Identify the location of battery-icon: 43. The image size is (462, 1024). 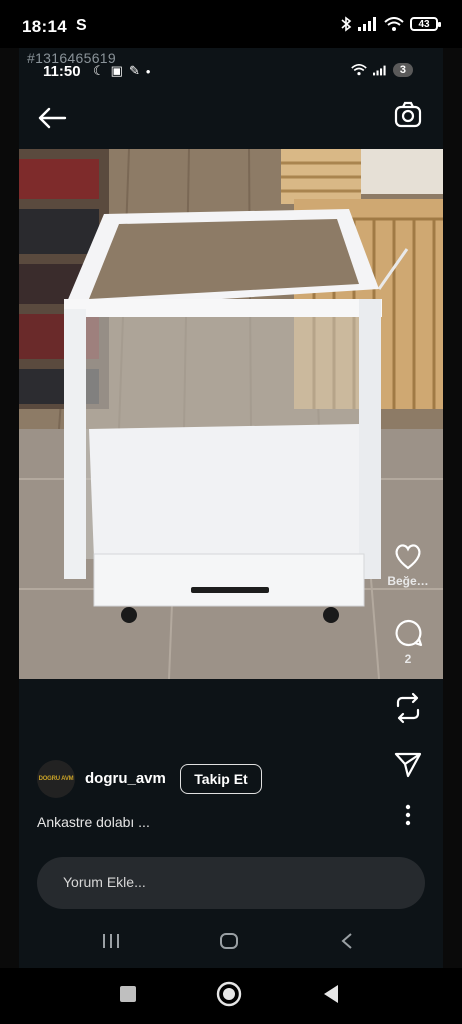
(425, 24).